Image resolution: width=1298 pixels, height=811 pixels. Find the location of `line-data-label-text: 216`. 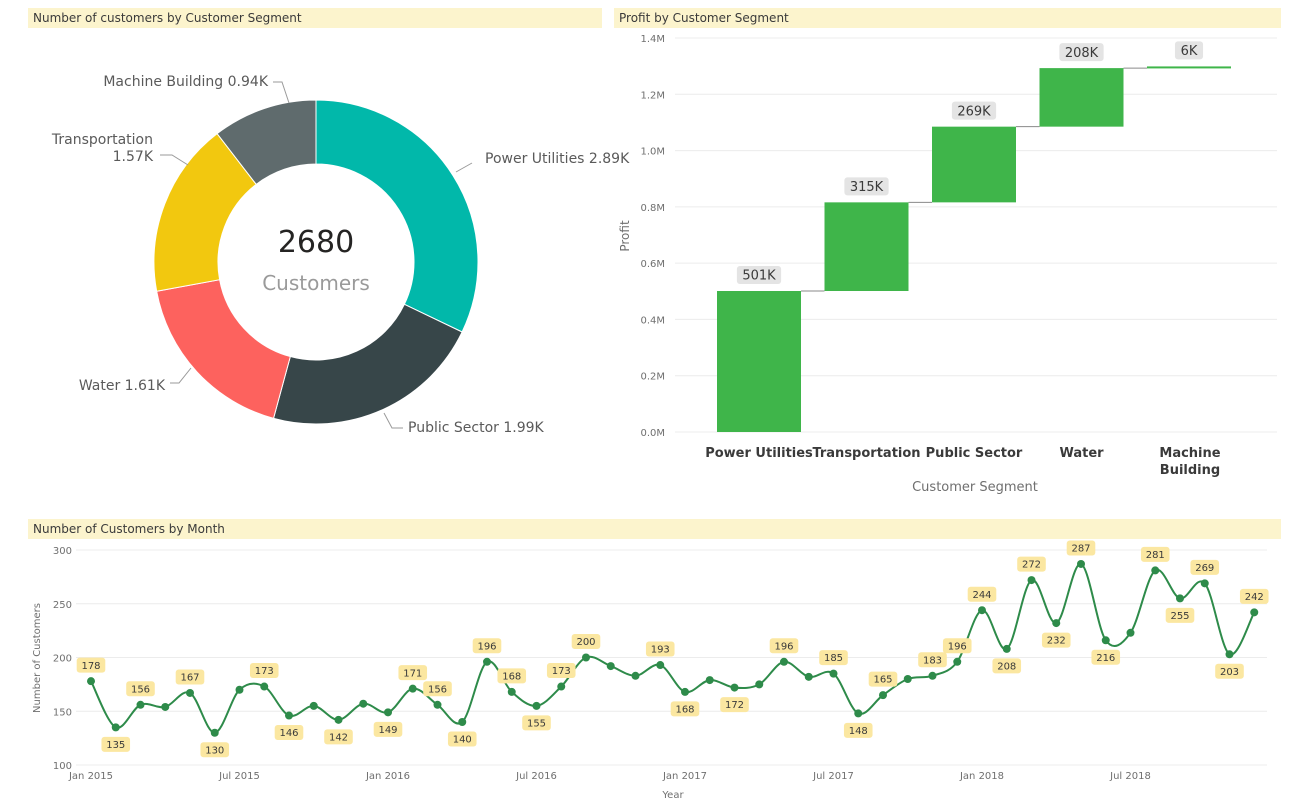

line-data-label-text: 216 is located at coordinates (1105, 658).